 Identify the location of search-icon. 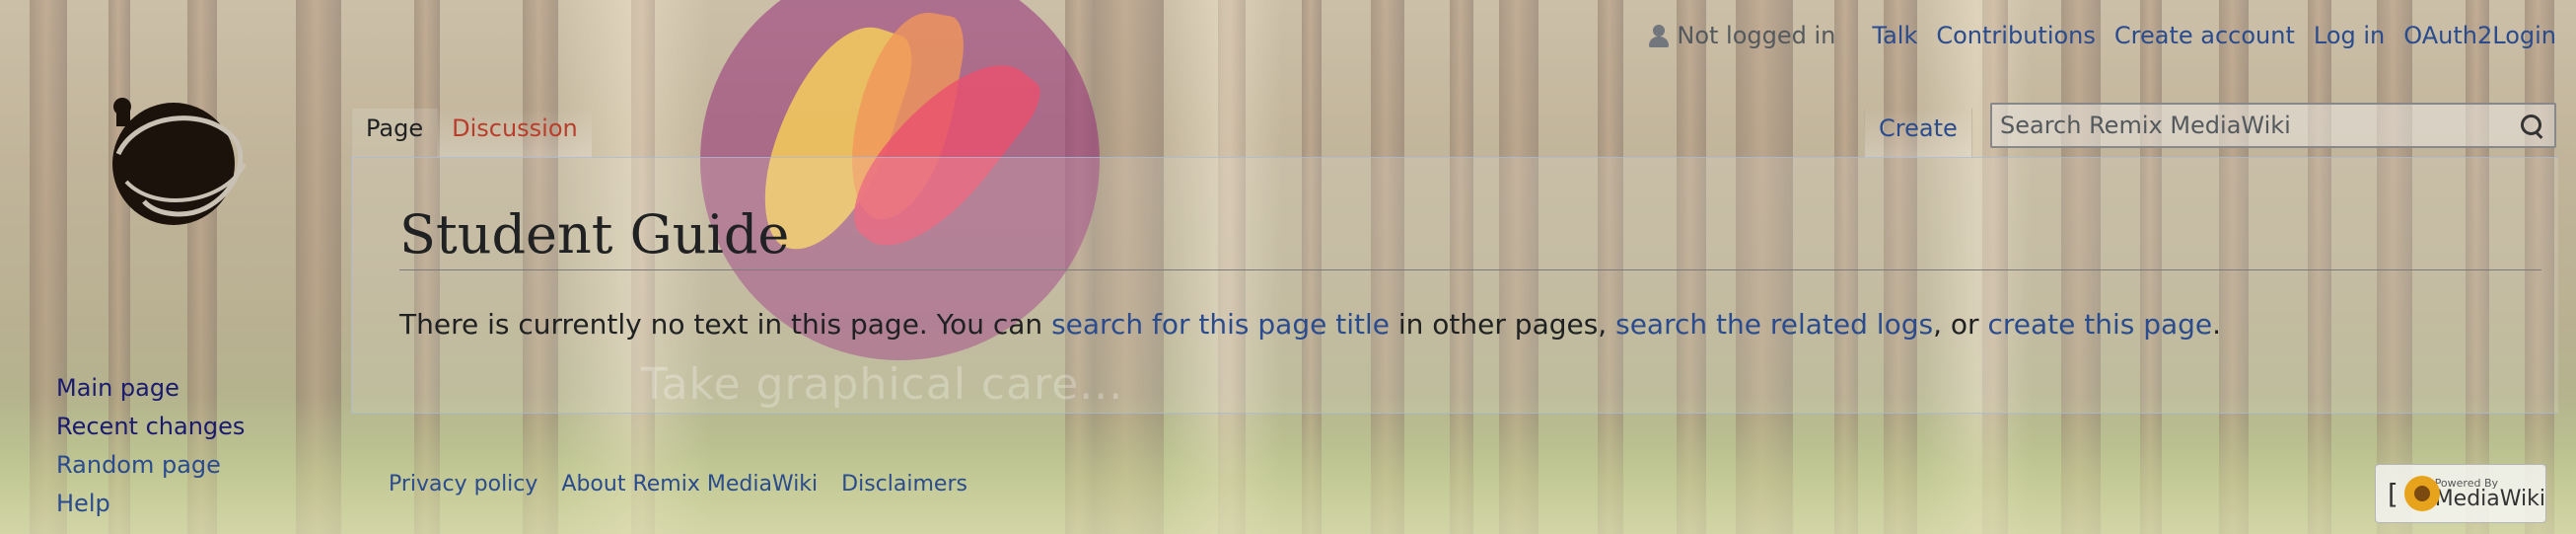
(2530, 125).